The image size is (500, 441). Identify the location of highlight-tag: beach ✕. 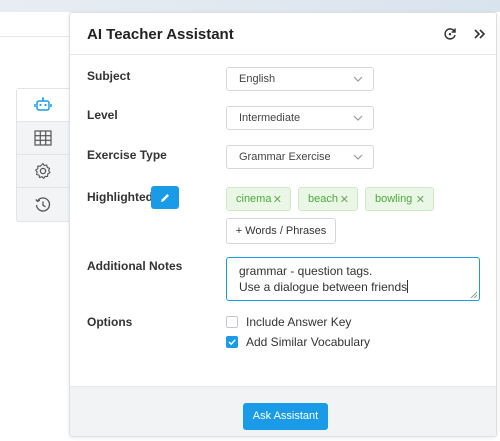
(328, 199).